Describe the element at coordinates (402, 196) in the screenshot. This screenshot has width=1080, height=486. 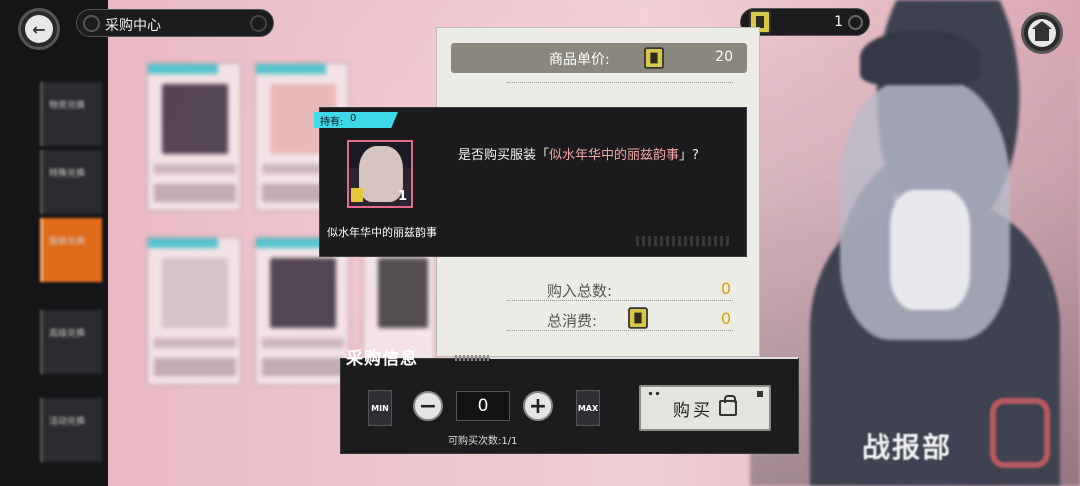
I see `item-count: 1` at that location.